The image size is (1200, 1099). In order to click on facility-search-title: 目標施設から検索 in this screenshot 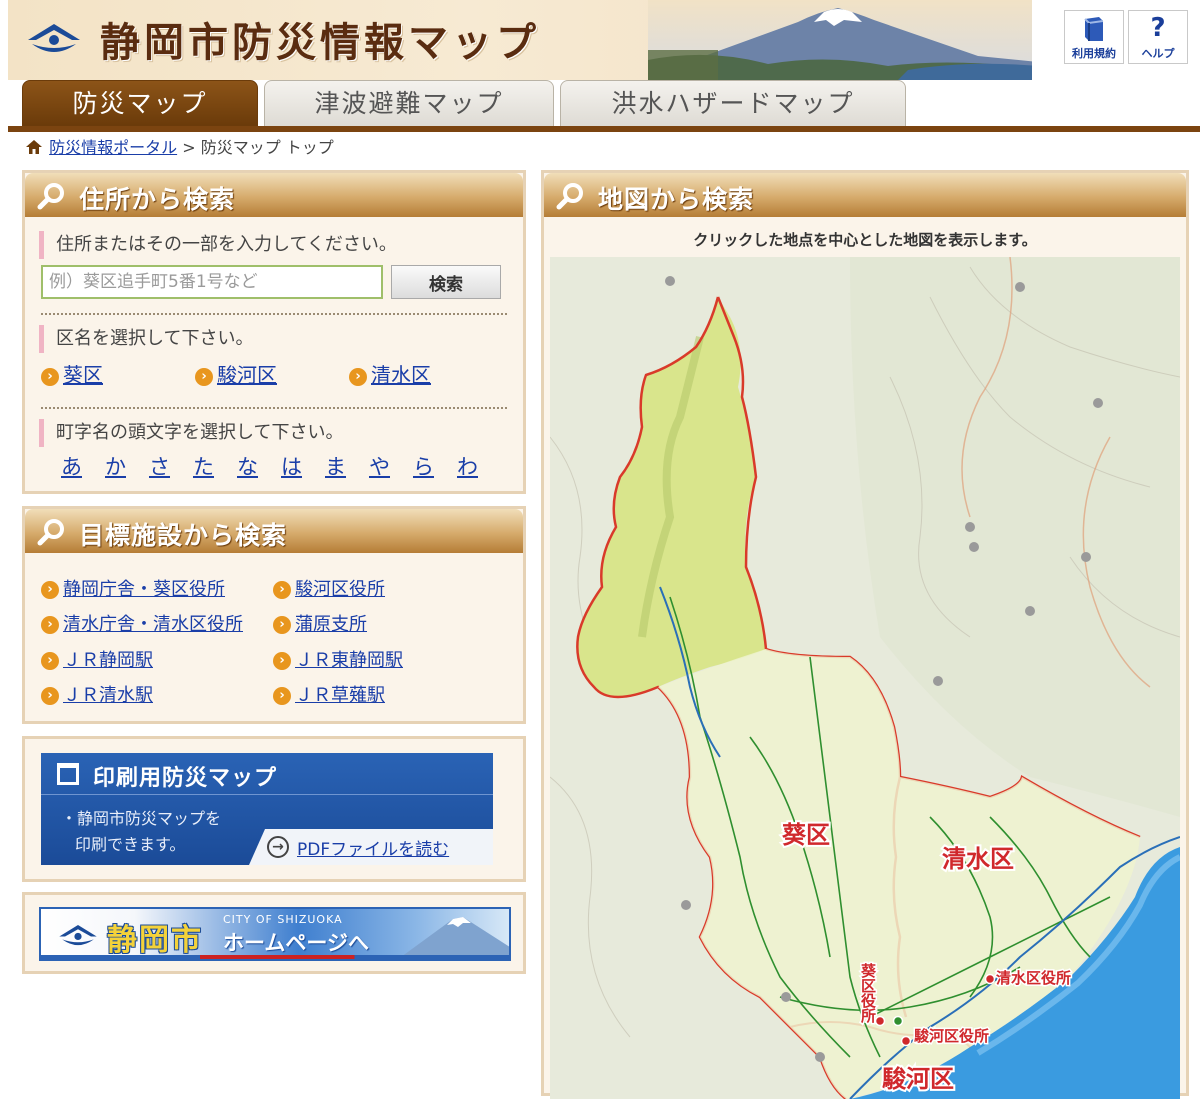, I will do `click(183, 535)`.